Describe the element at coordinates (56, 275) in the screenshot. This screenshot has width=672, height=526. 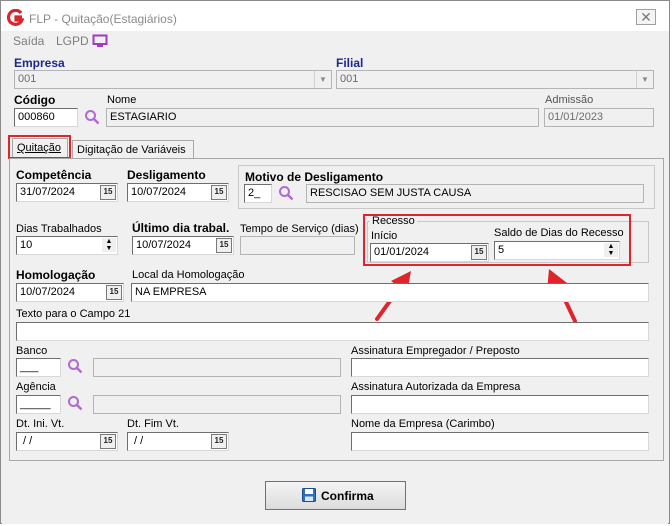
I see `homologacao-label: Homologação` at that location.